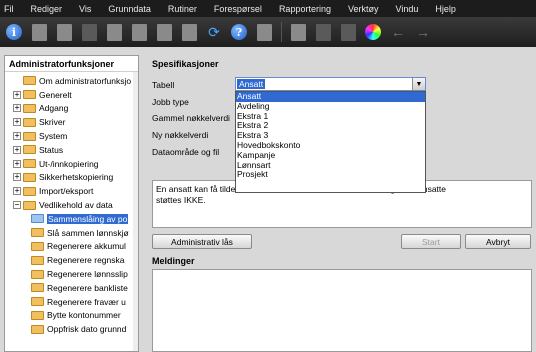 This screenshot has width=536, height=352. Describe the element at coordinates (185, 64) in the screenshot. I see `spesifikasjoner-title: Spesifikasjoner` at that location.